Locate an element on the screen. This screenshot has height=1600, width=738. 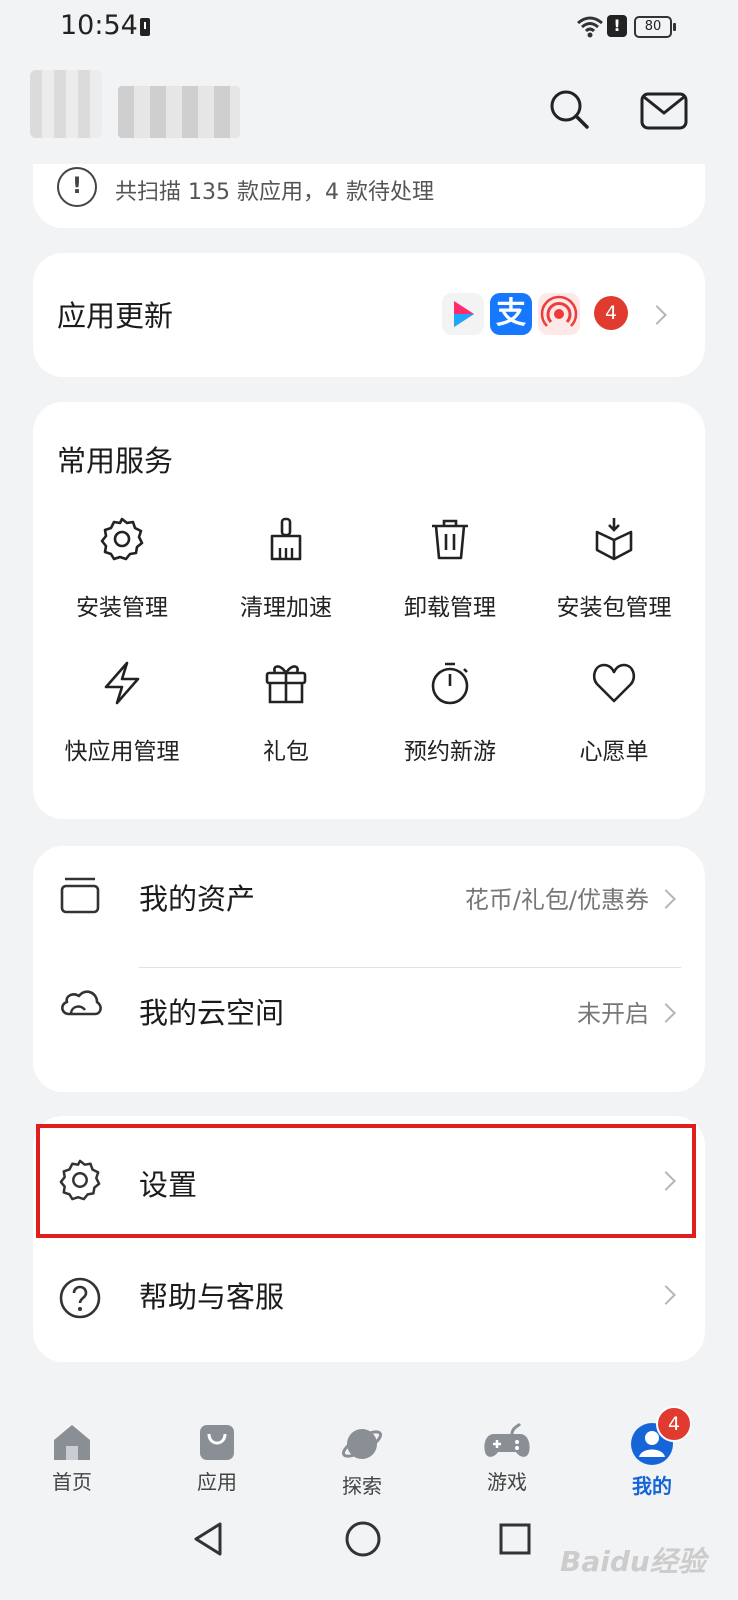
bag-icon is located at coordinates (217, 1442).